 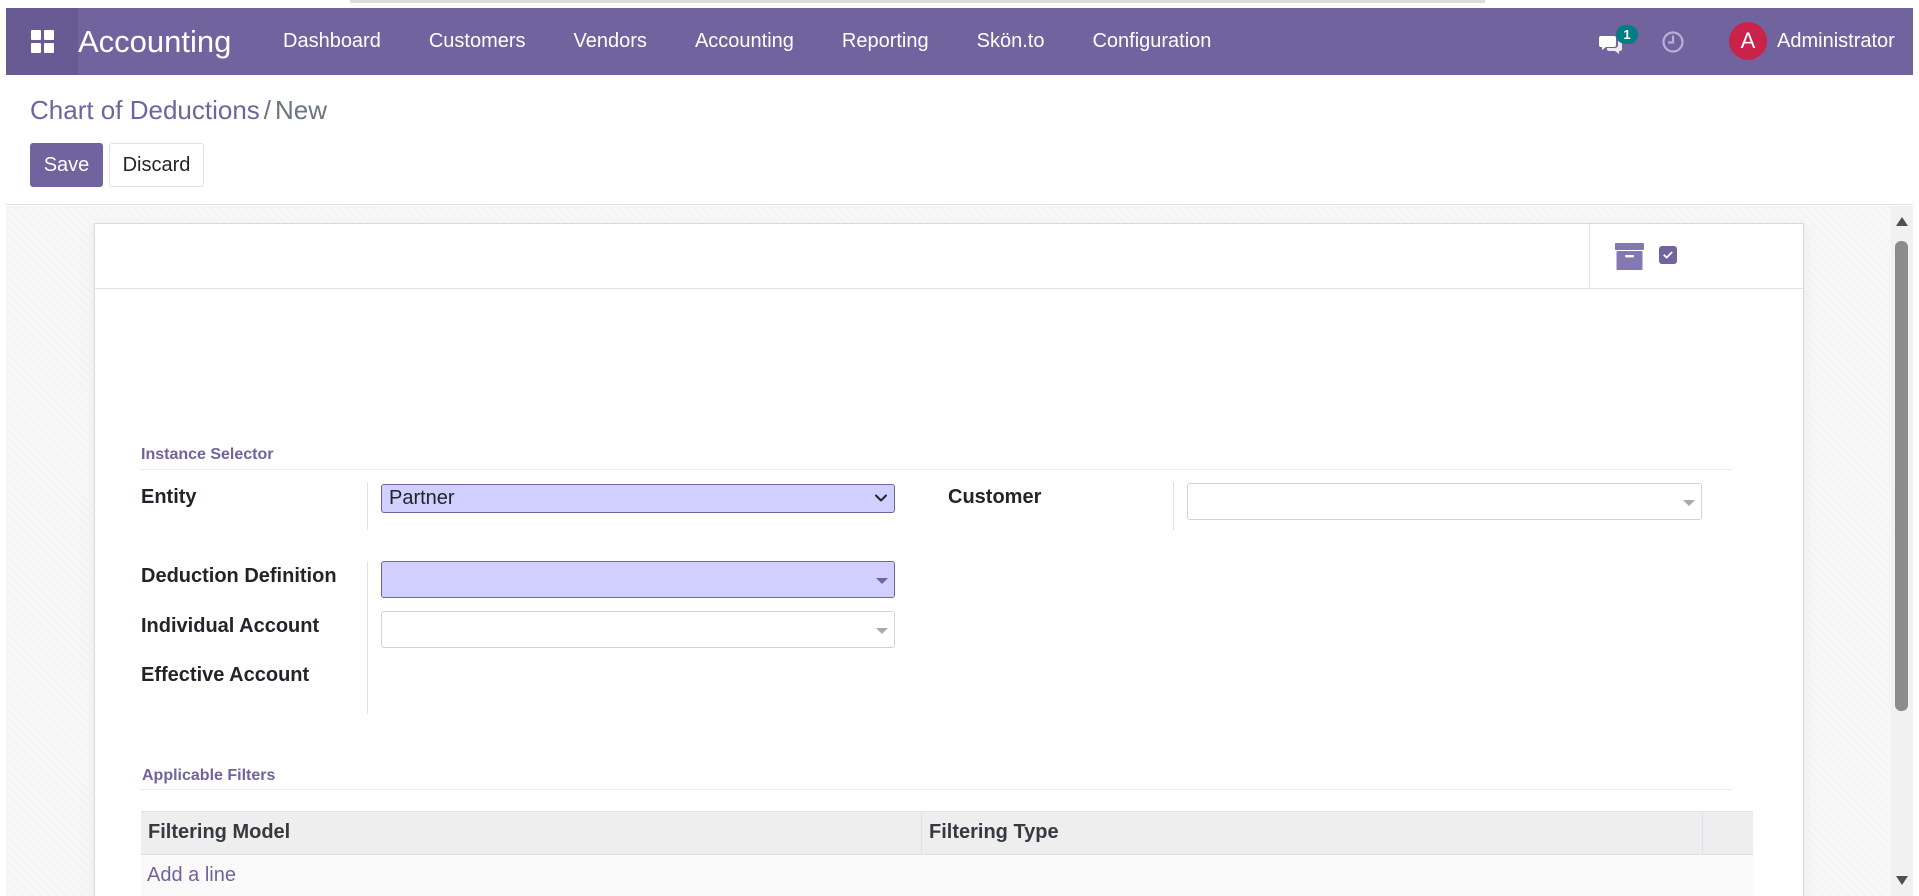 I want to click on breadcrumb-parent-link: Chart of Deductions, so click(x=145, y=110).